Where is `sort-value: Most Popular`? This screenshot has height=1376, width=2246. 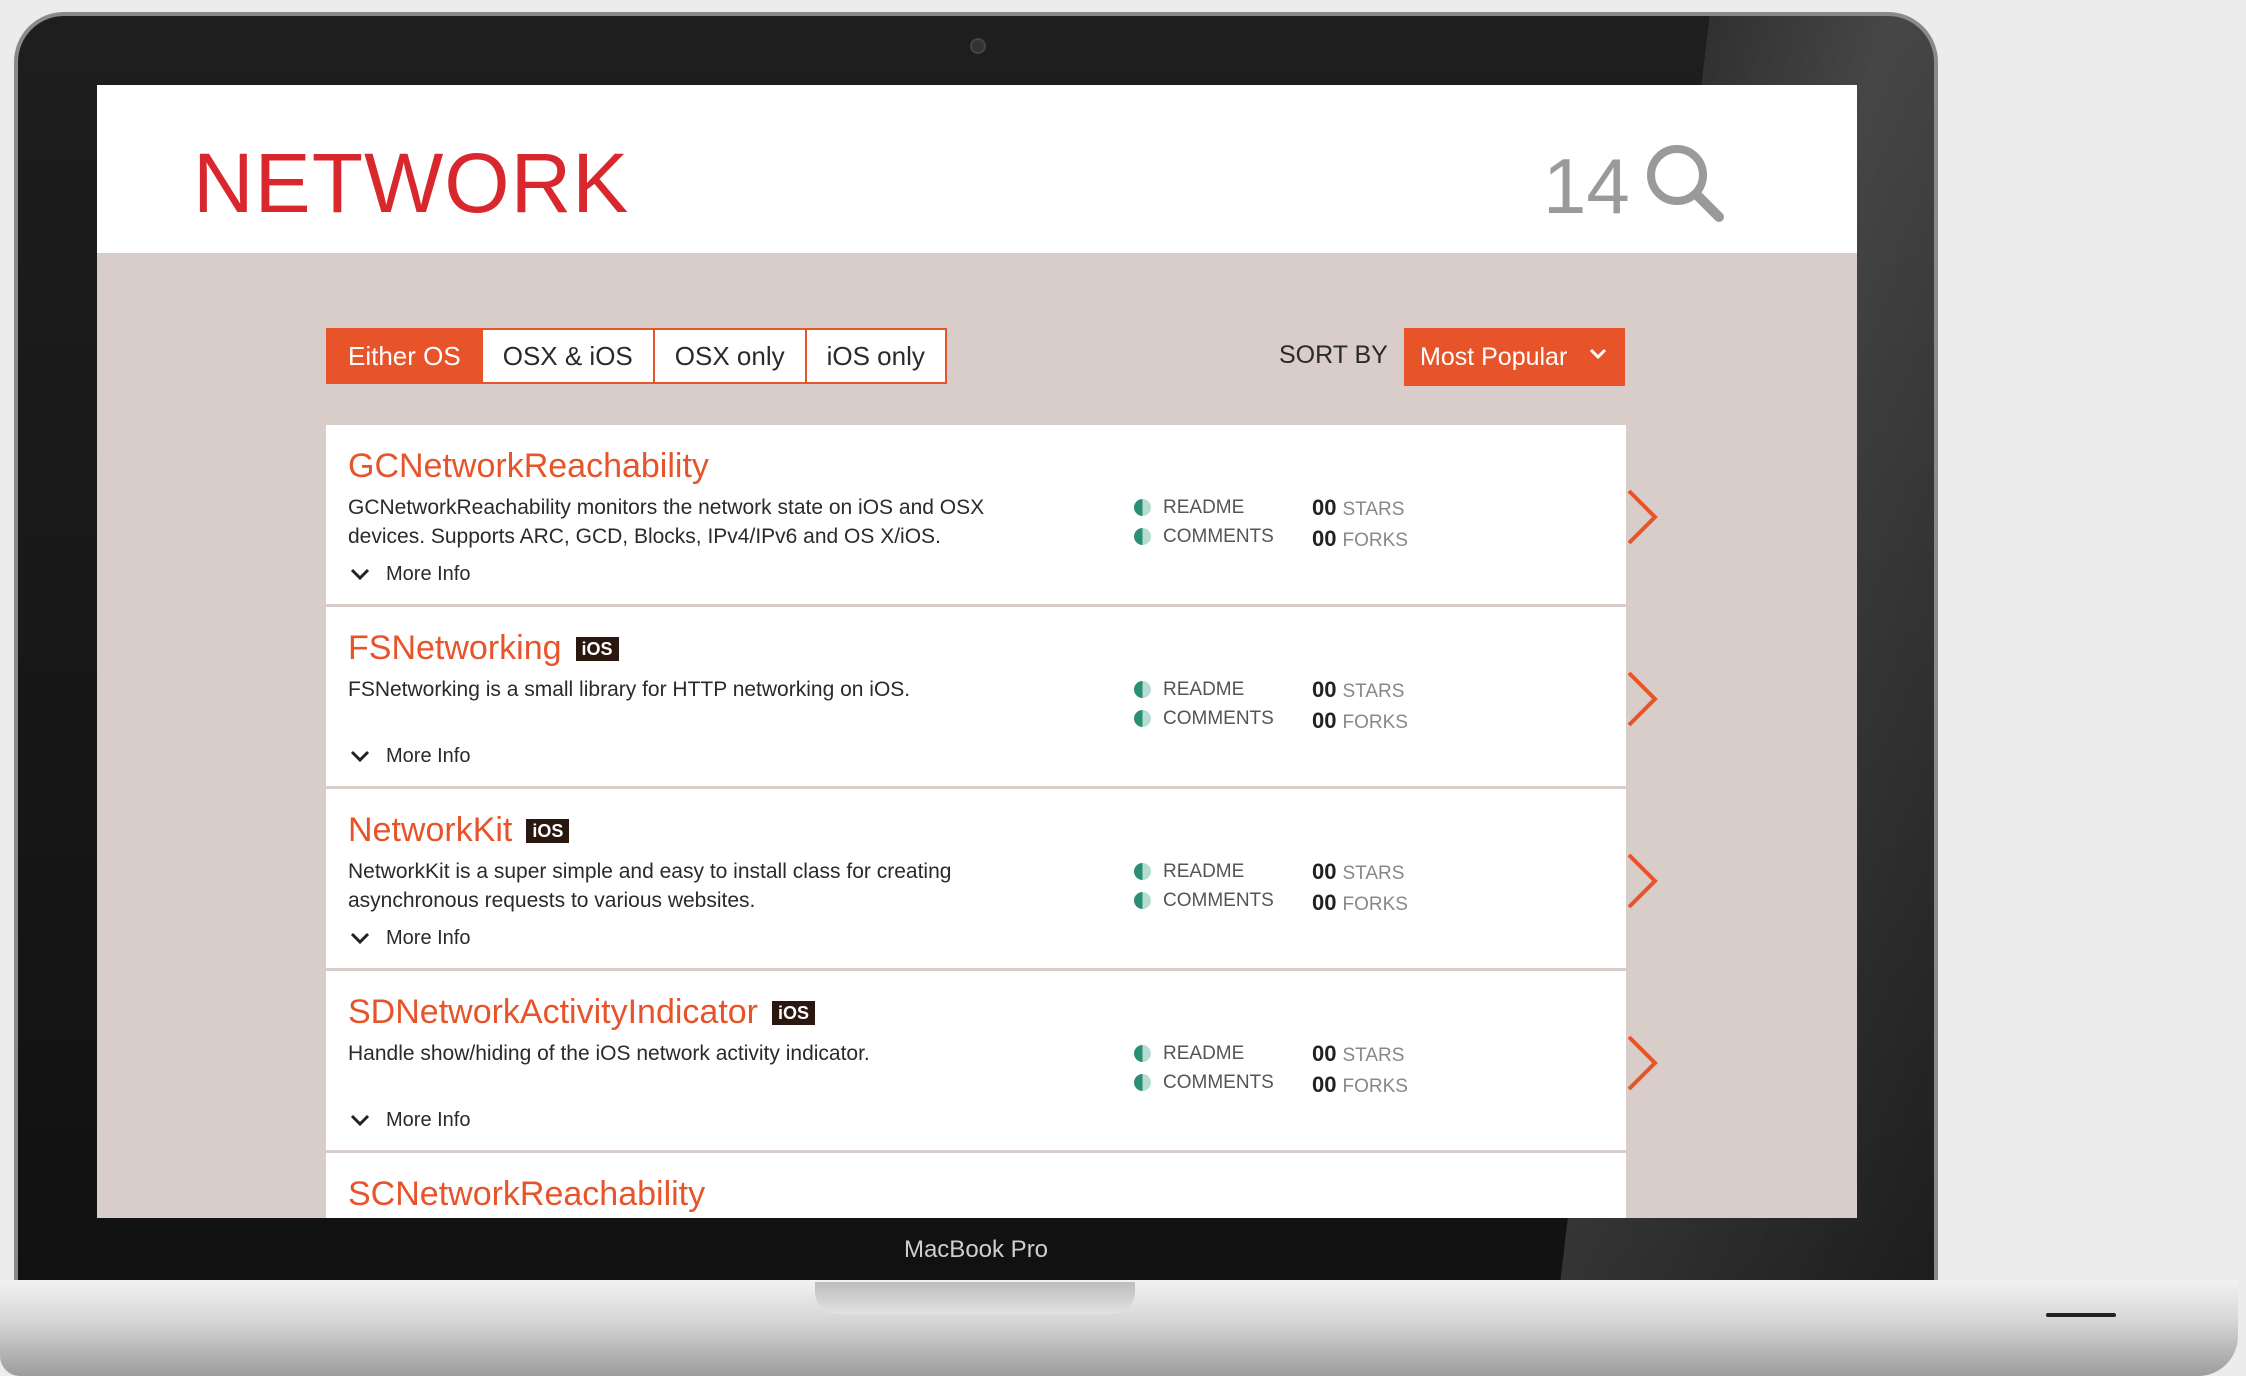 sort-value: Most Popular is located at coordinates (1494, 357).